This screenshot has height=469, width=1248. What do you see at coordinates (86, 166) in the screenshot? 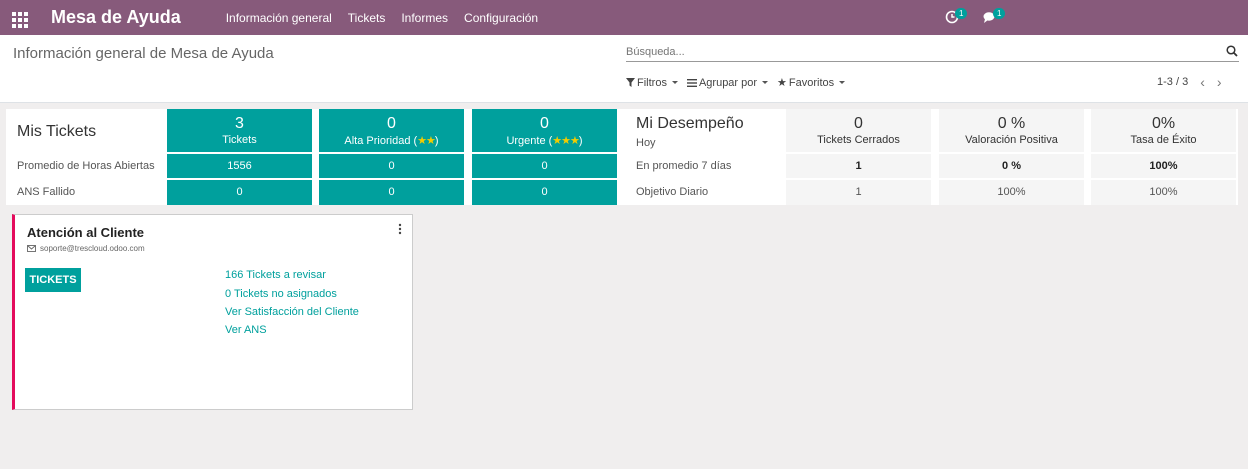
I see `avg-open-hours-label: Promedio de Horas Abiertas` at bounding box center [86, 166].